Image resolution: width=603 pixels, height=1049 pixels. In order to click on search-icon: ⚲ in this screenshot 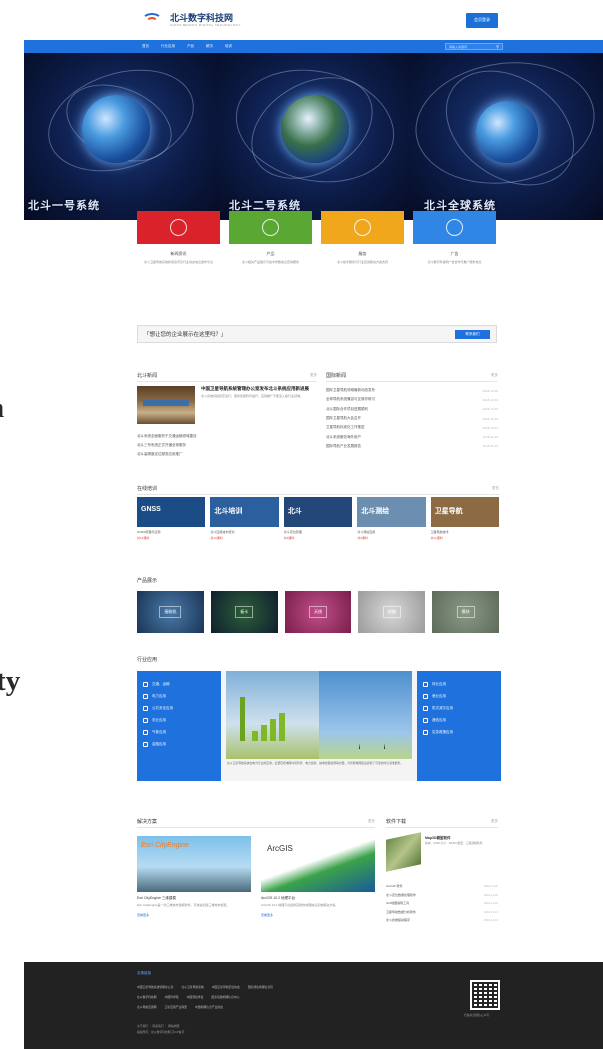, I will do `click(497, 46)`.